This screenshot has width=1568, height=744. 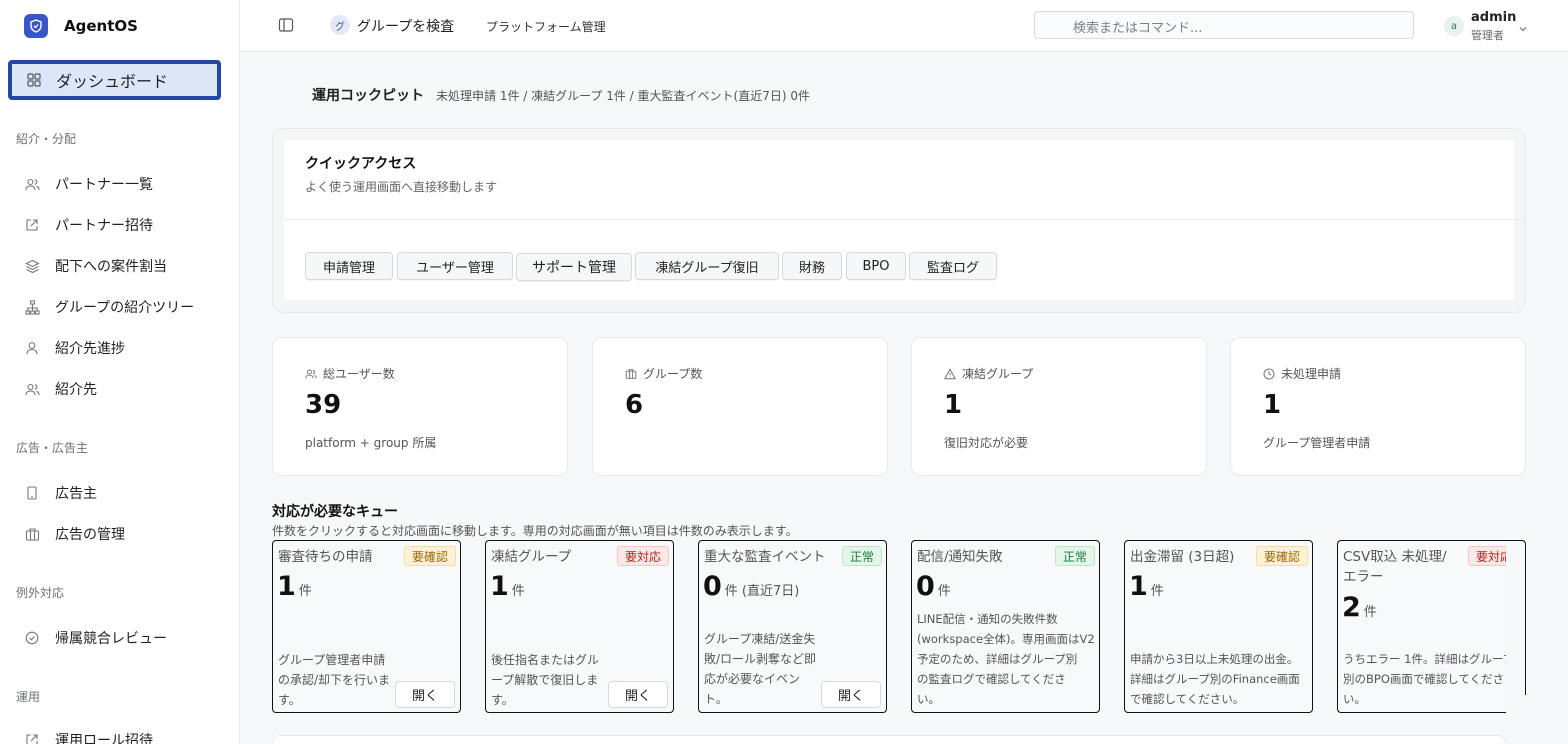 What do you see at coordinates (455, 266) in the screenshot?
I see `quick-link-users: ユーザー管理` at bounding box center [455, 266].